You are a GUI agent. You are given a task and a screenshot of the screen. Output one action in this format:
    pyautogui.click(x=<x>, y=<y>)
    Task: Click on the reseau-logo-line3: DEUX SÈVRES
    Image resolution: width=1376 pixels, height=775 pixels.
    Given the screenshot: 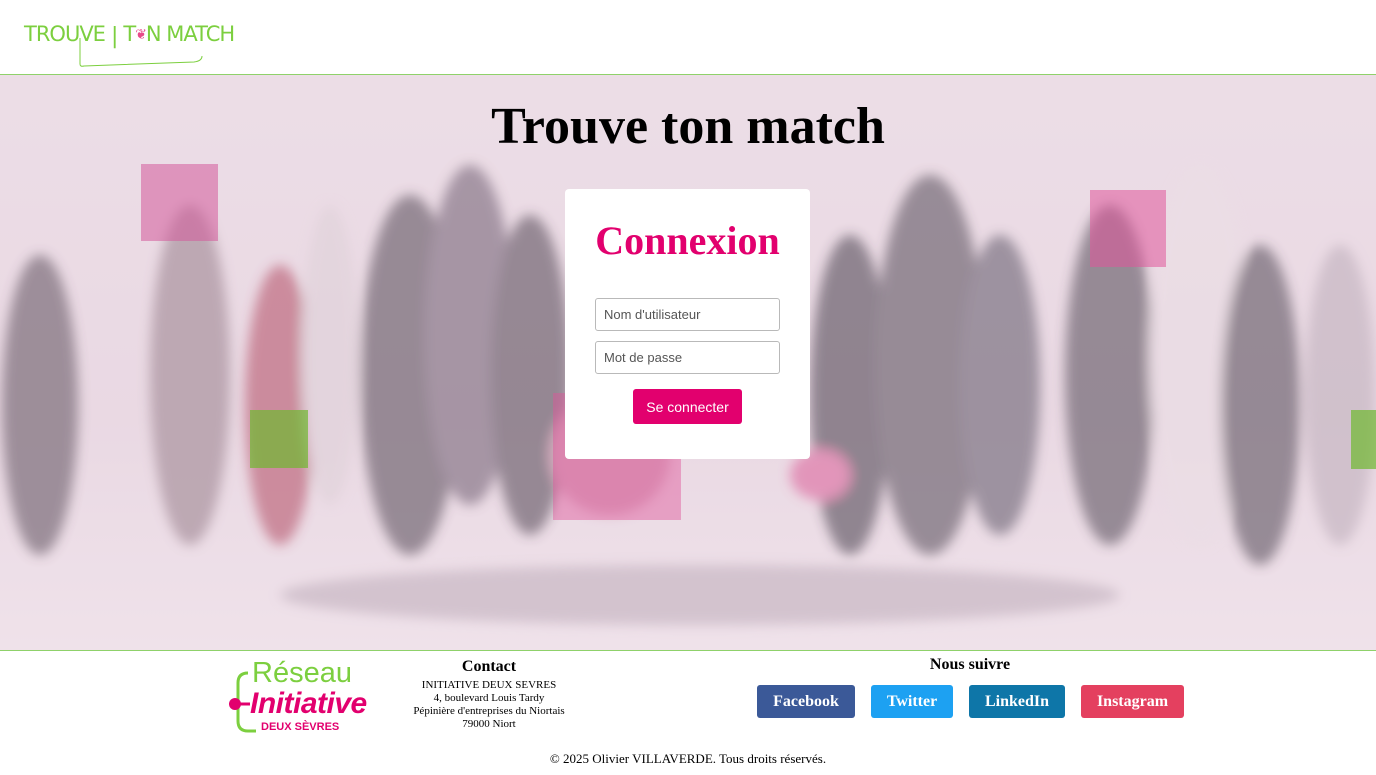 What is the action you would take?
    pyautogui.click(x=300, y=727)
    